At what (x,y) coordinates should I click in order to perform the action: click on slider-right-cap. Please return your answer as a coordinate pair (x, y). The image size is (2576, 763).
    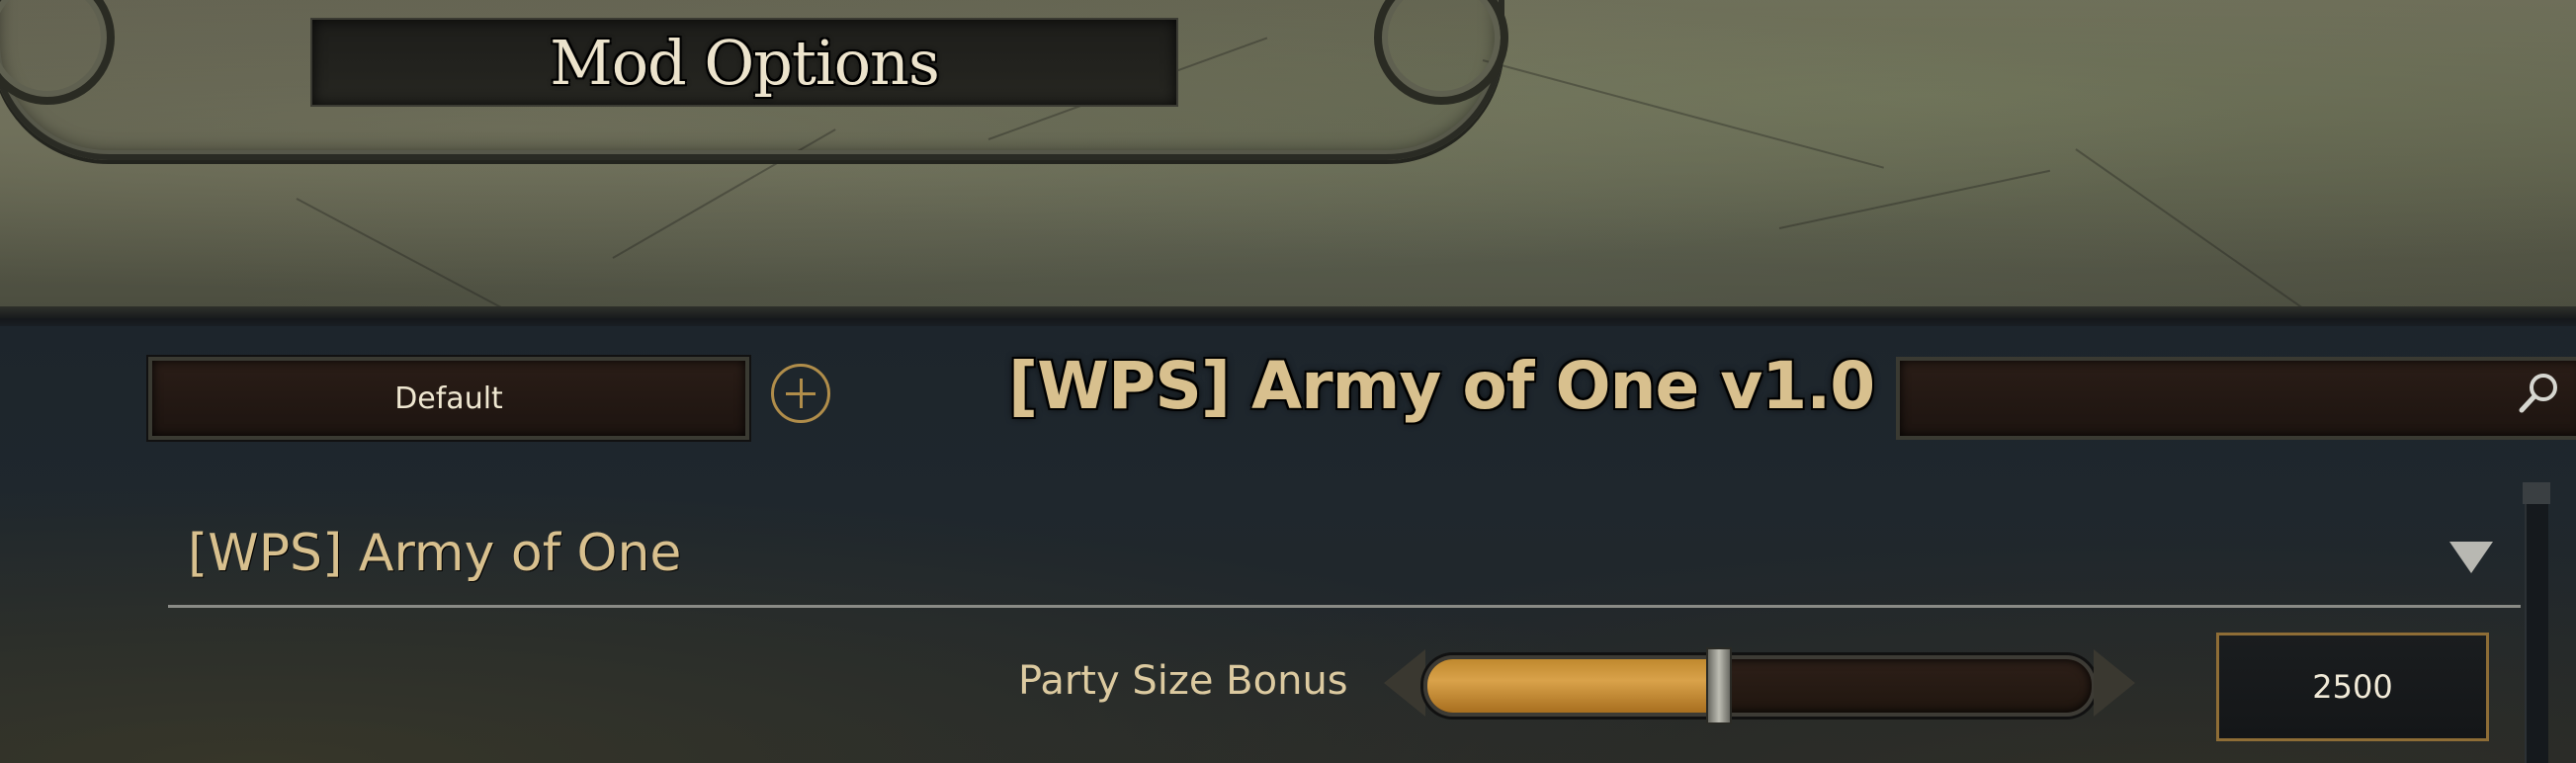
    Looking at the image, I should click on (2114, 683).